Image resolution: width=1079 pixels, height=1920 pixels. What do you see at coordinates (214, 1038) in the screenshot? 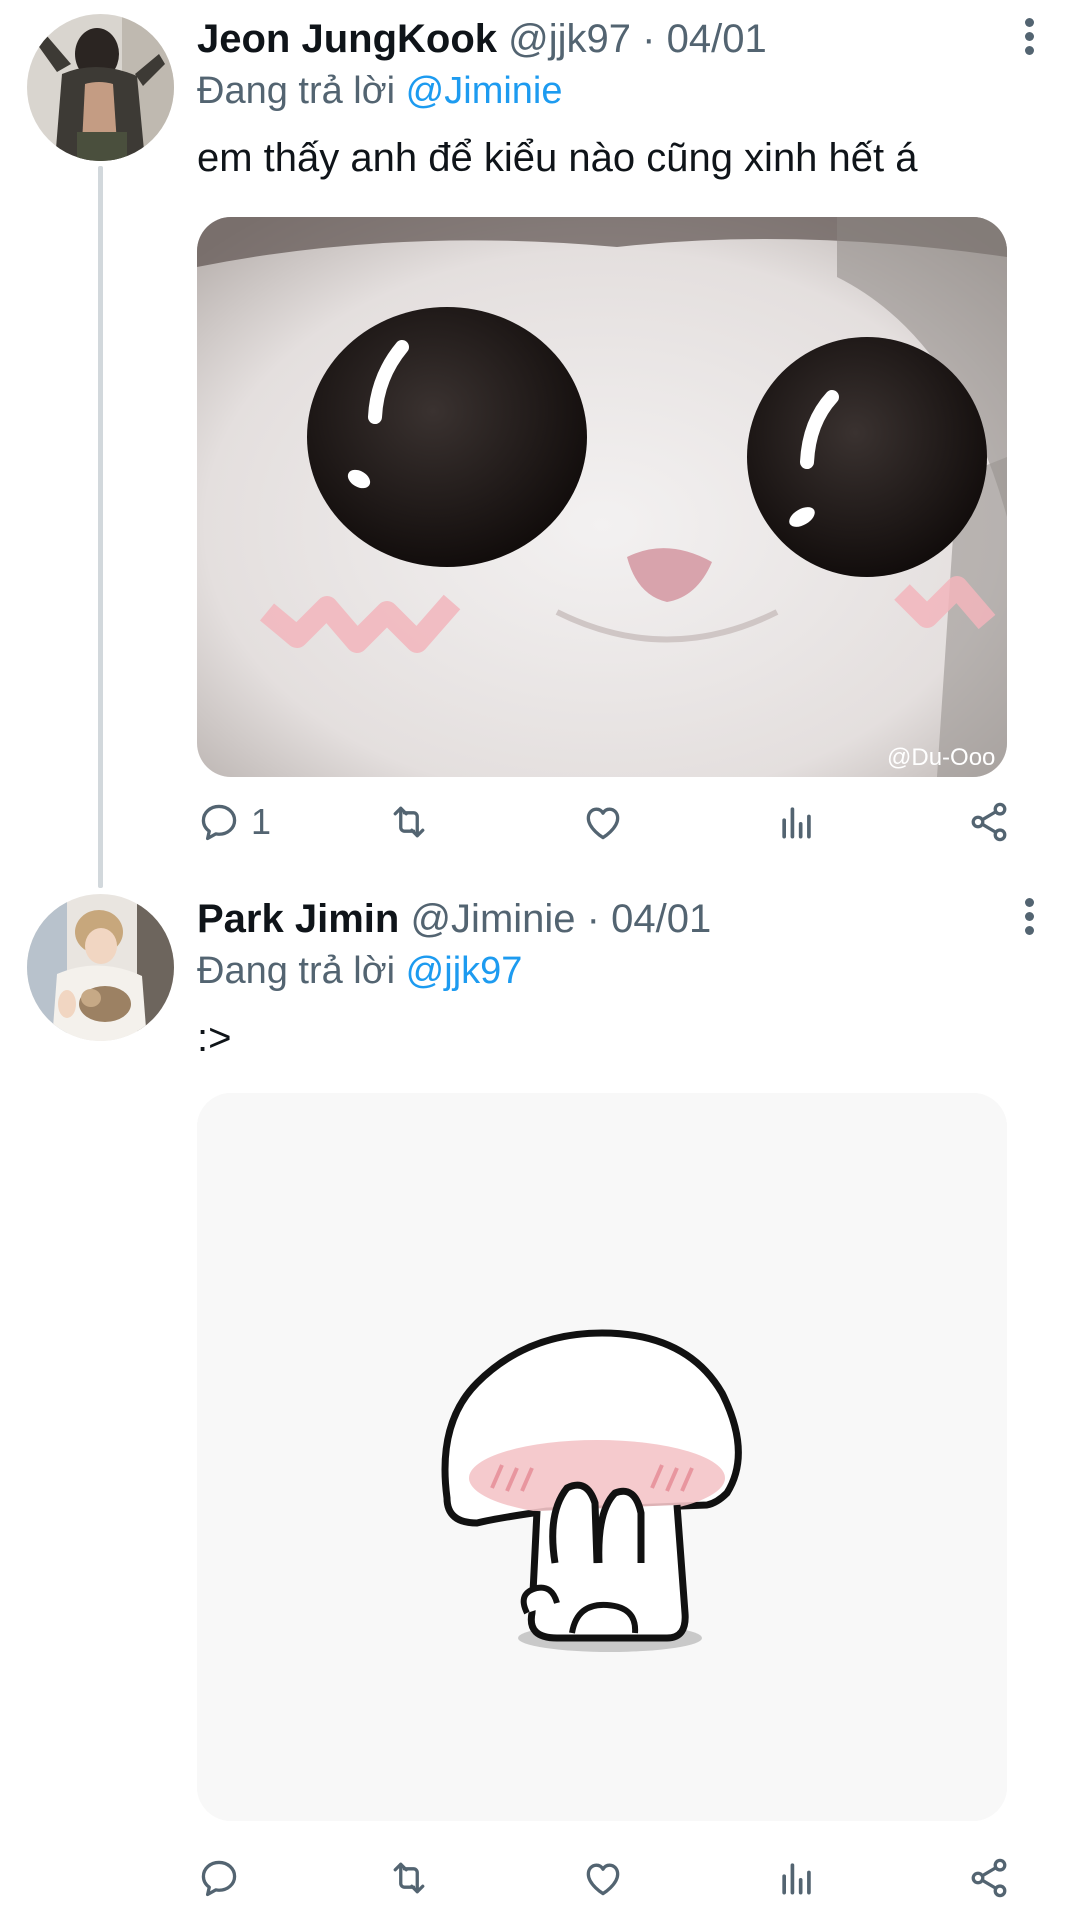
I see `tweet-text: :>` at bounding box center [214, 1038].